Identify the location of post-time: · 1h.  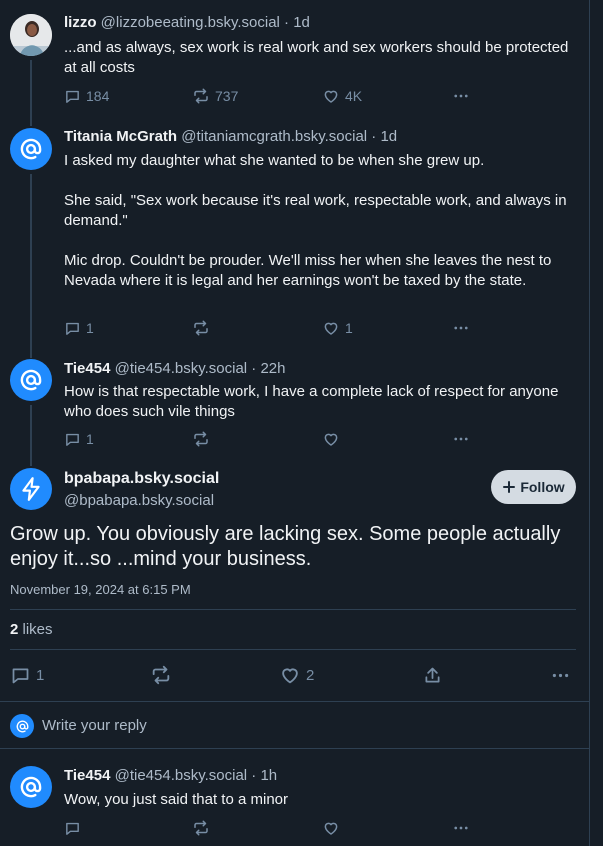
(264, 775).